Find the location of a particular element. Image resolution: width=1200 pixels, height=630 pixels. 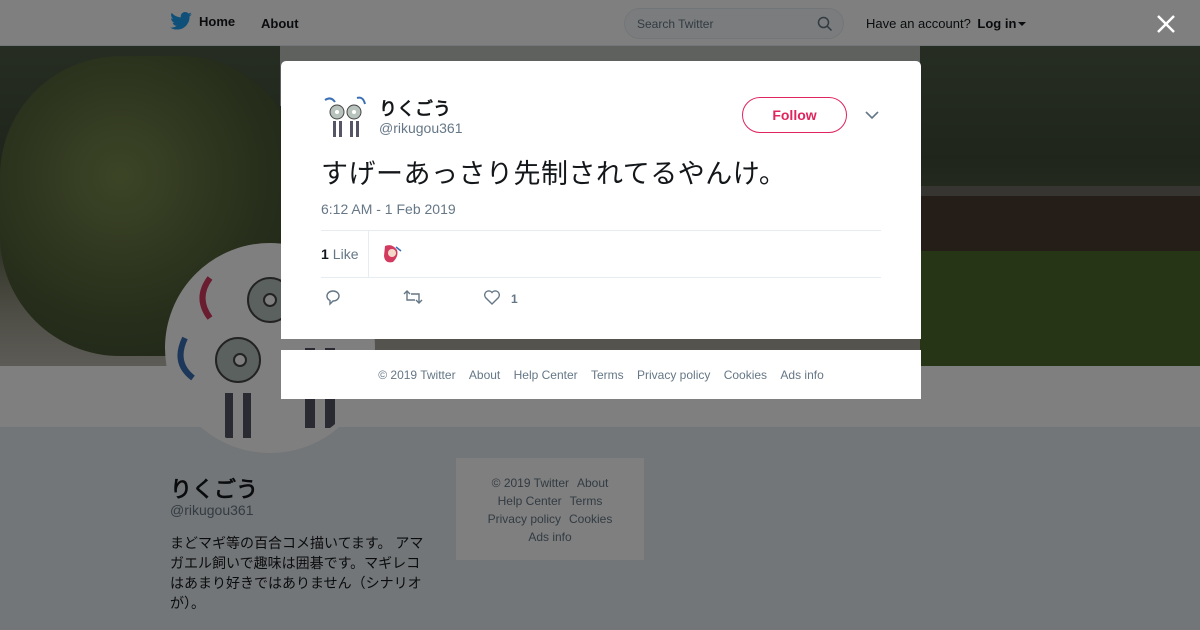

stats-divider is located at coordinates (368, 254).